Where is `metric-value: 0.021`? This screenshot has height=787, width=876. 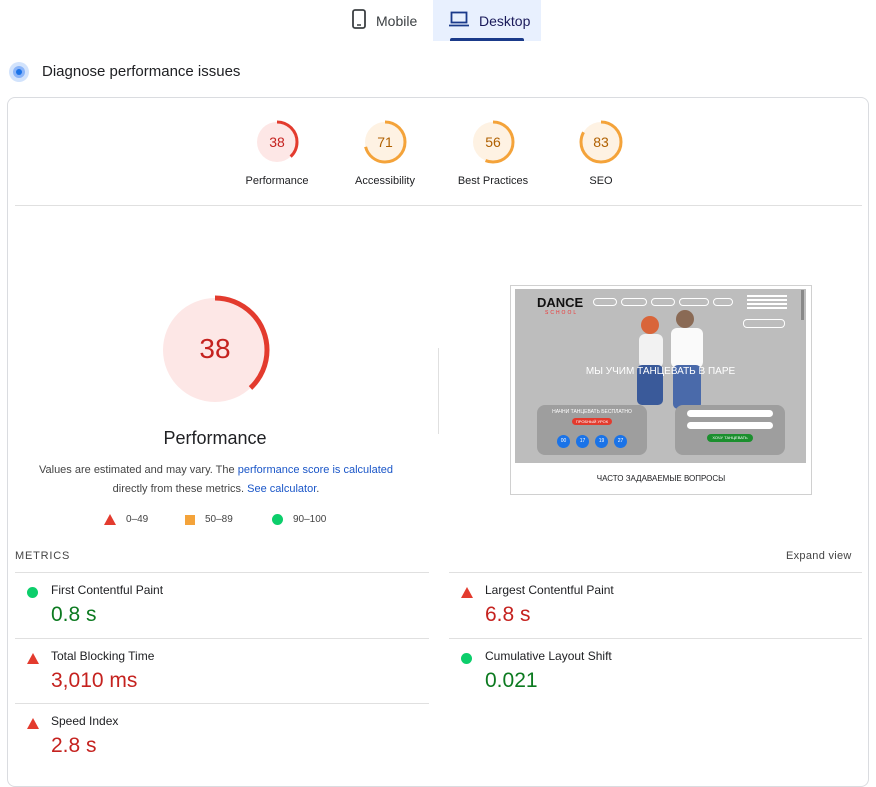
metric-value: 0.021 is located at coordinates (511, 680).